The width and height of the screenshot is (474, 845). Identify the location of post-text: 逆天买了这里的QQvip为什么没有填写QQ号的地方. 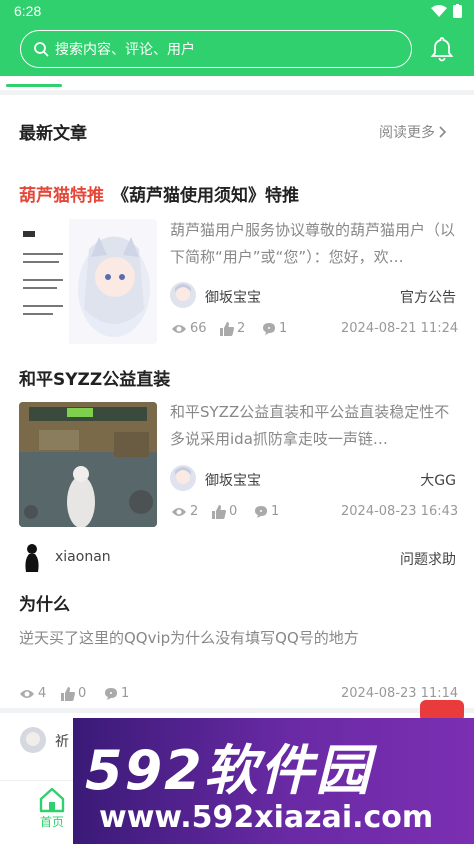
(189, 638).